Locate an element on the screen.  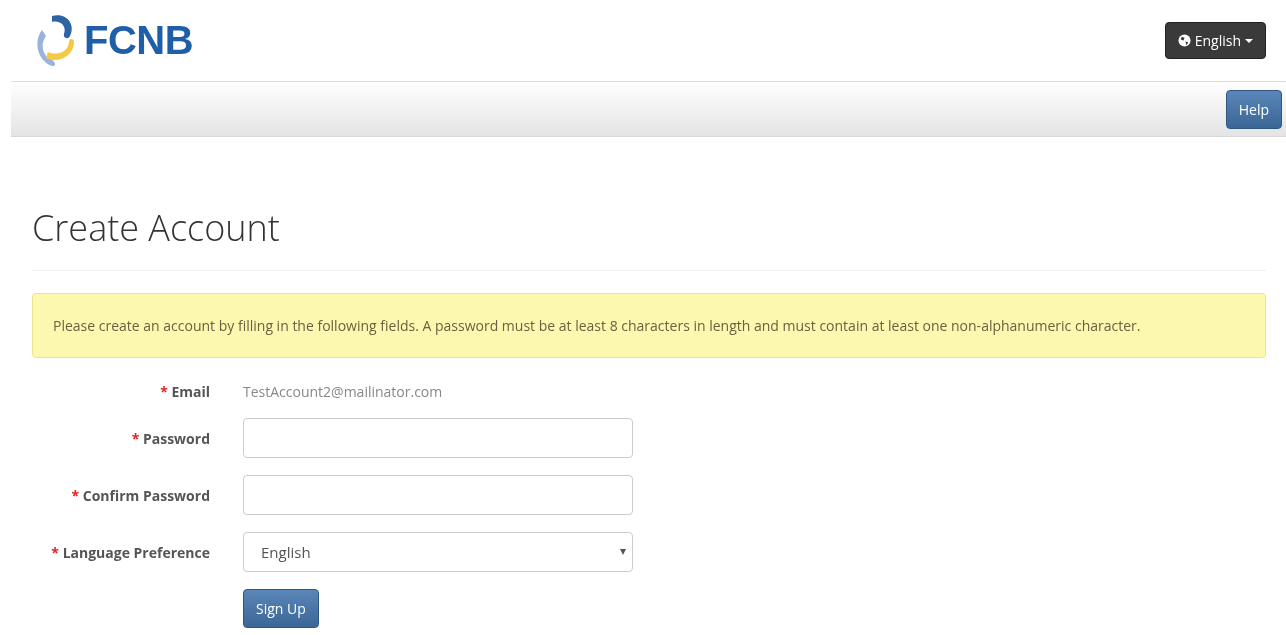
language-select: English is located at coordinates (438, 552).